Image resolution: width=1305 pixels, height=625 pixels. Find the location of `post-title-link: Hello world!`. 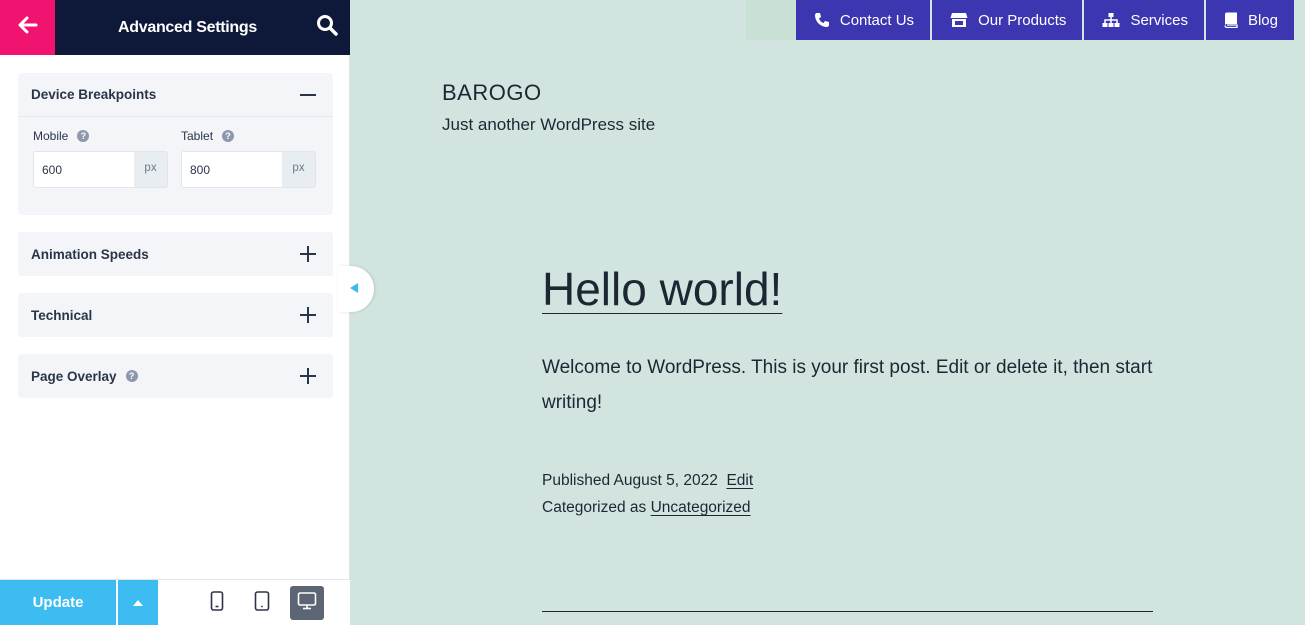

post-title-link: Hello world! is located at coordinates (662, 289).